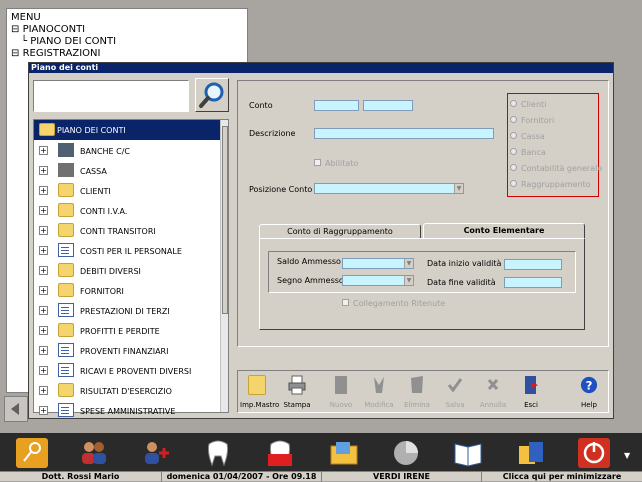 This screenshot has height=482, width=642. What do you see at coordinates (73, 41) in the screenshot?
I see `menu-item-piano-dei-conti-label: PIANO DEI CONTI` at bounding box center [73, 41].